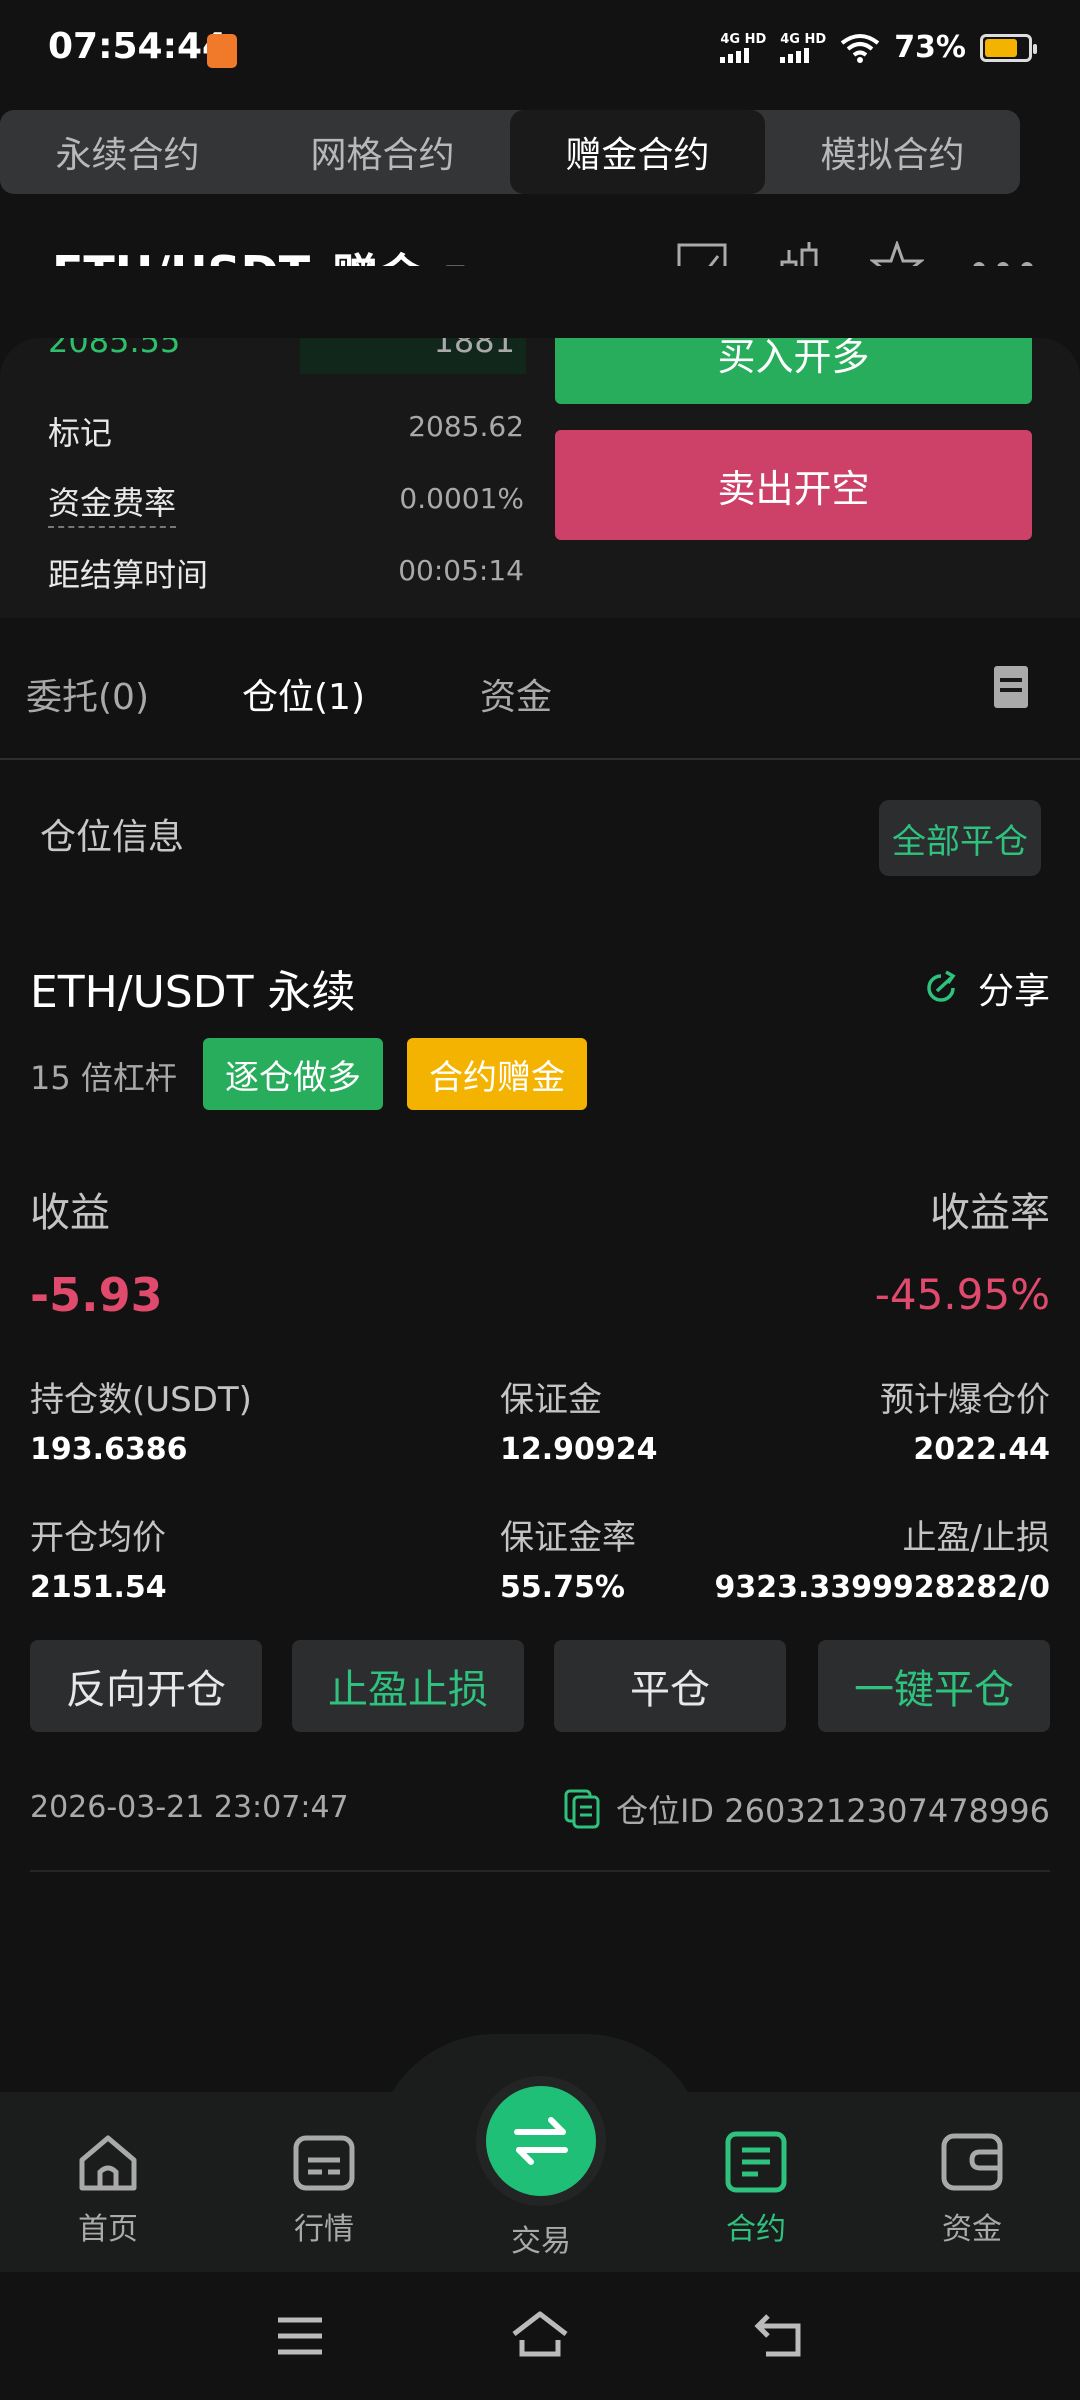 Image resolution: width=1080 pixels, height=2400 pixels. Describe the element at coordinates (516, 694) in the screenshot. I see `tab-assets: 资金` at that location.